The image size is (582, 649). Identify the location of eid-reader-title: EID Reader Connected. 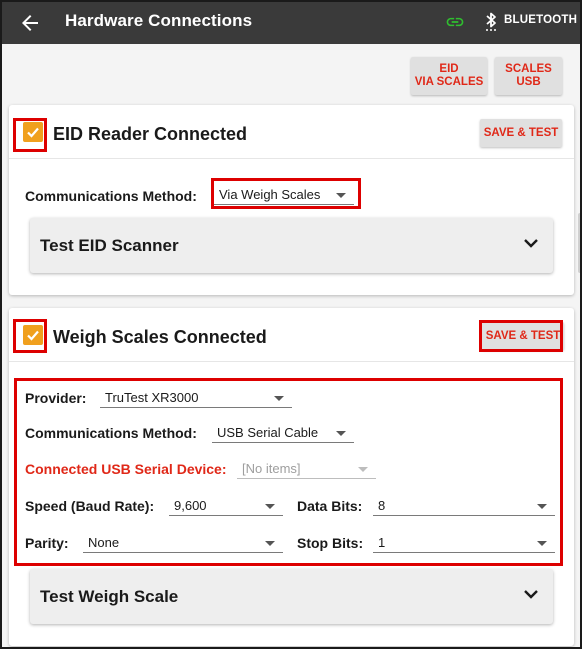
(150, 134).